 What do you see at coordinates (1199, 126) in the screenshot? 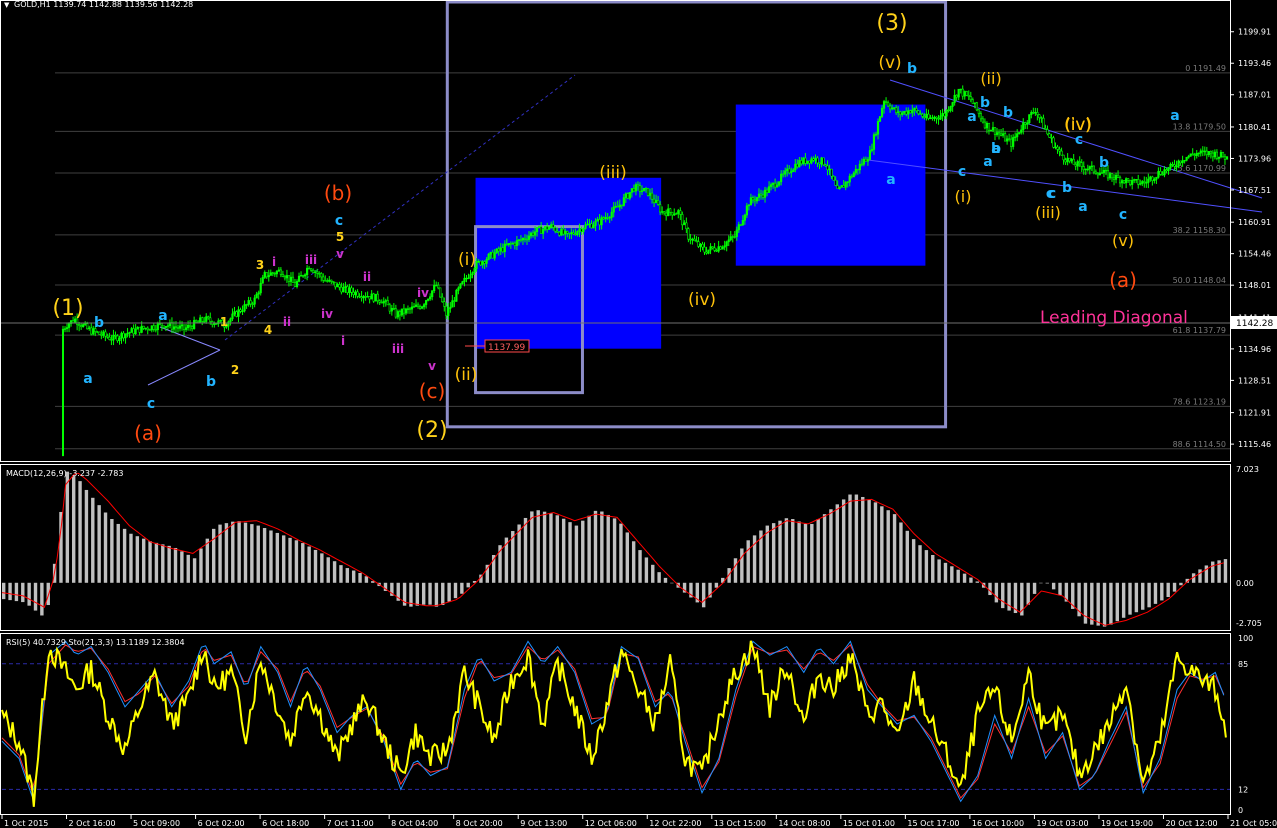
I see `fib-label: 13.8 1179.50` at bounding box center [1199, 126].